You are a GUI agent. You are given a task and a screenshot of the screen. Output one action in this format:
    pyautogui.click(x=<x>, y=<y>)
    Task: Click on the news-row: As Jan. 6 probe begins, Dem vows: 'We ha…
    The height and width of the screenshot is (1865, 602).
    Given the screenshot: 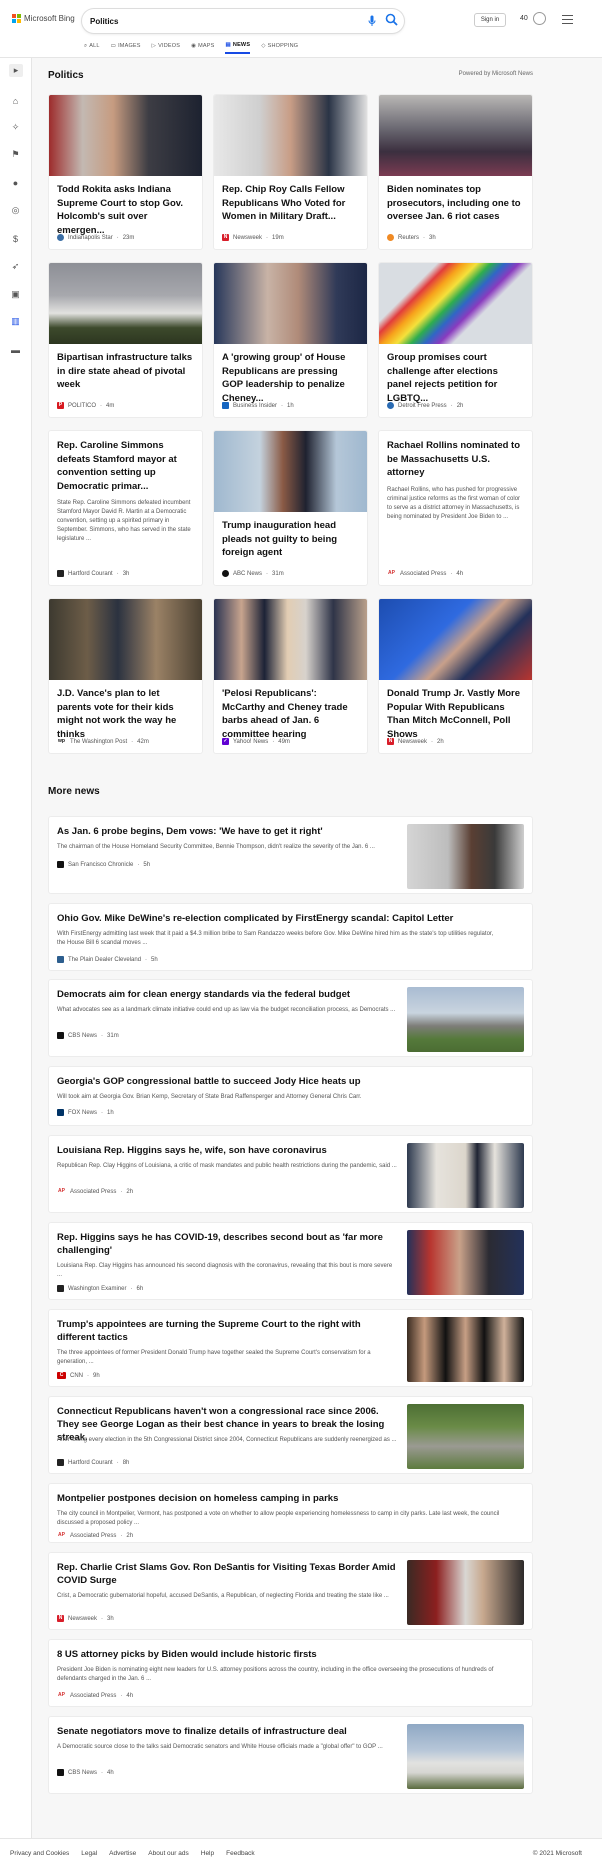 What is the action you would take?
    pyautogui.click(x=290, y=855)
    